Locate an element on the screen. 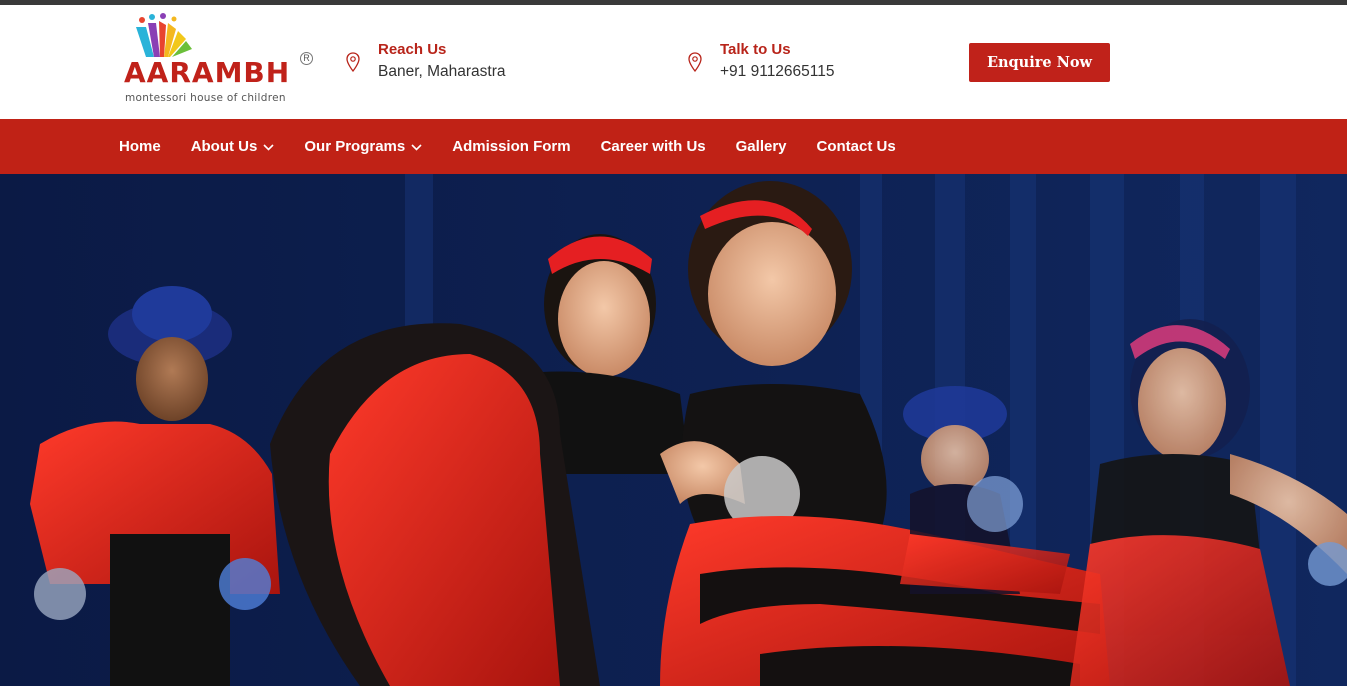 The height and width of the screenshot is (686, 1347). nav-item-label: Career with Us is located at coordinates (653, 146).